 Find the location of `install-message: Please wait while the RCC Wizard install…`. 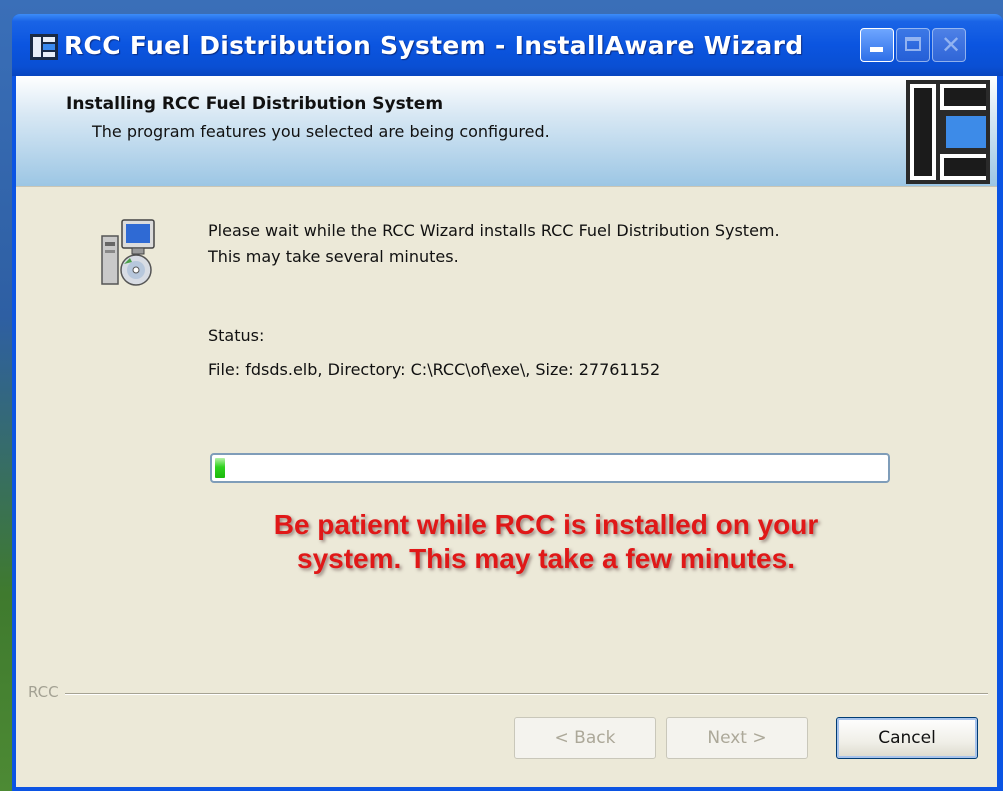

install-message: Please wait while the RCC Wizard install… is located at coordinates (568, 244).